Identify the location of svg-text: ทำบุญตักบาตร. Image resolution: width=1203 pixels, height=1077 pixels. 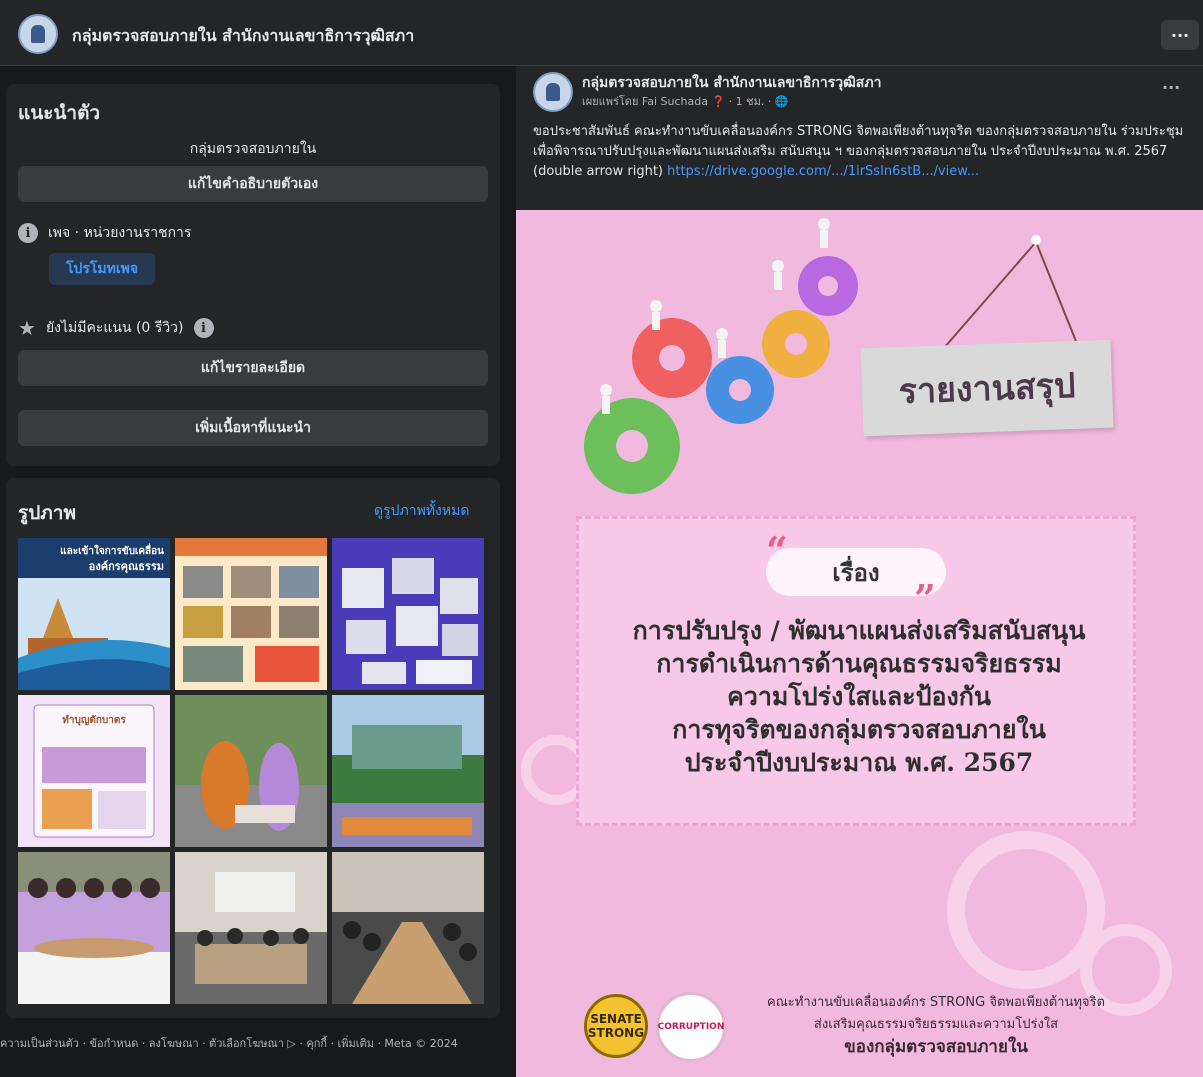
(94, 720).